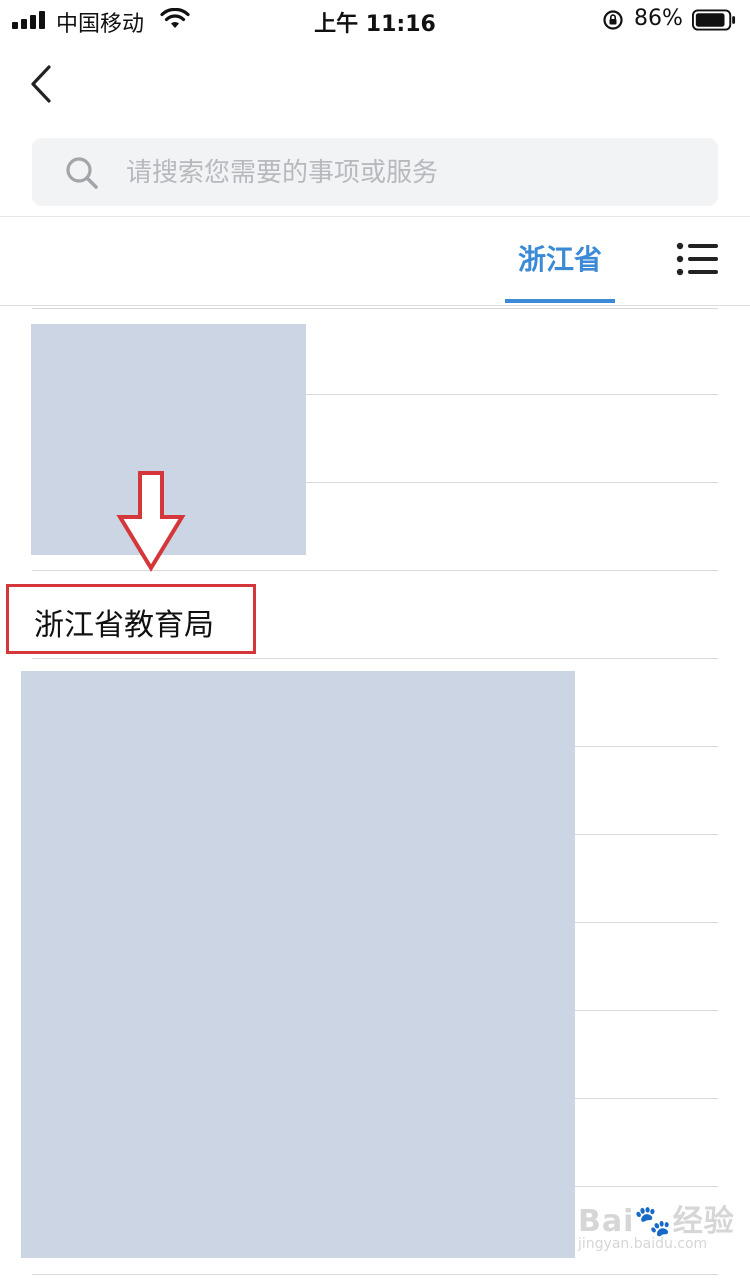 The image size is (750, 1280). Describe the element at coordinates (406, 173) in the screenshot. I see `search-input` at that location.